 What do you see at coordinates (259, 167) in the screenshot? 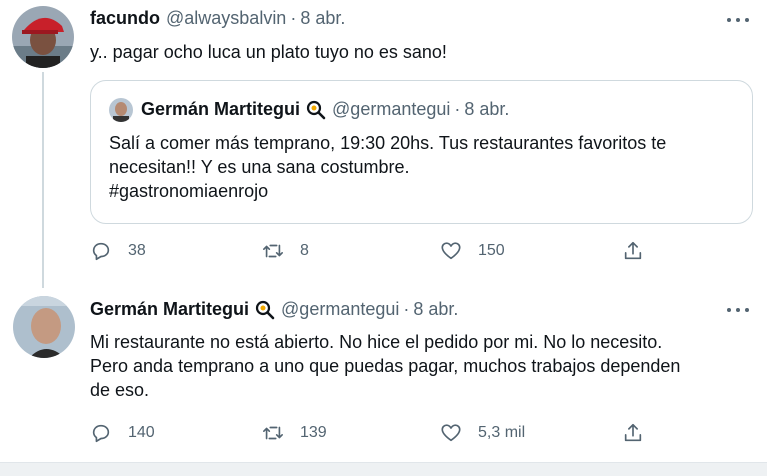
I see `quote-line: necesitan!! Y es una sana costumbre.` at bounding box center [259, 167].